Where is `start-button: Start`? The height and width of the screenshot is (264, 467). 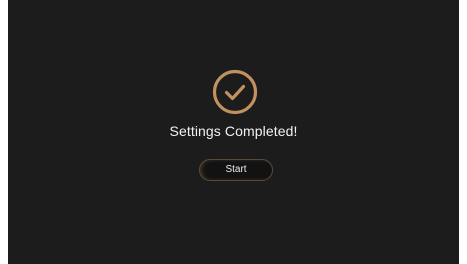
start-button: Start is located at coordinates (236, 170).